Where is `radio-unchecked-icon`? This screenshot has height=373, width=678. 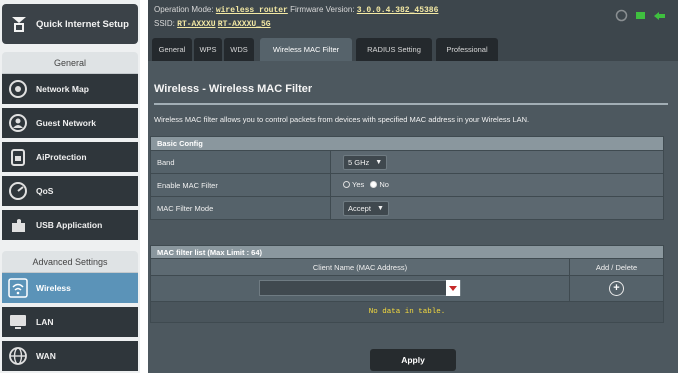 radio-unchecked-icon is located at coordinates (346, 184).